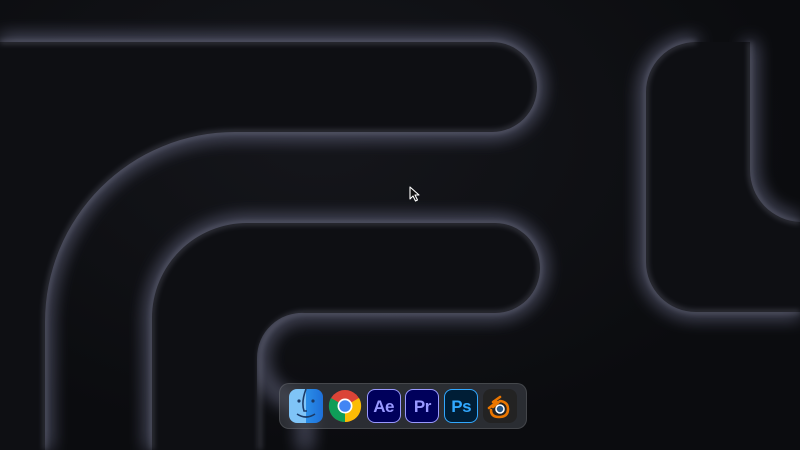  I want to click on after-effects-icon: Ae, so click(383, 406).